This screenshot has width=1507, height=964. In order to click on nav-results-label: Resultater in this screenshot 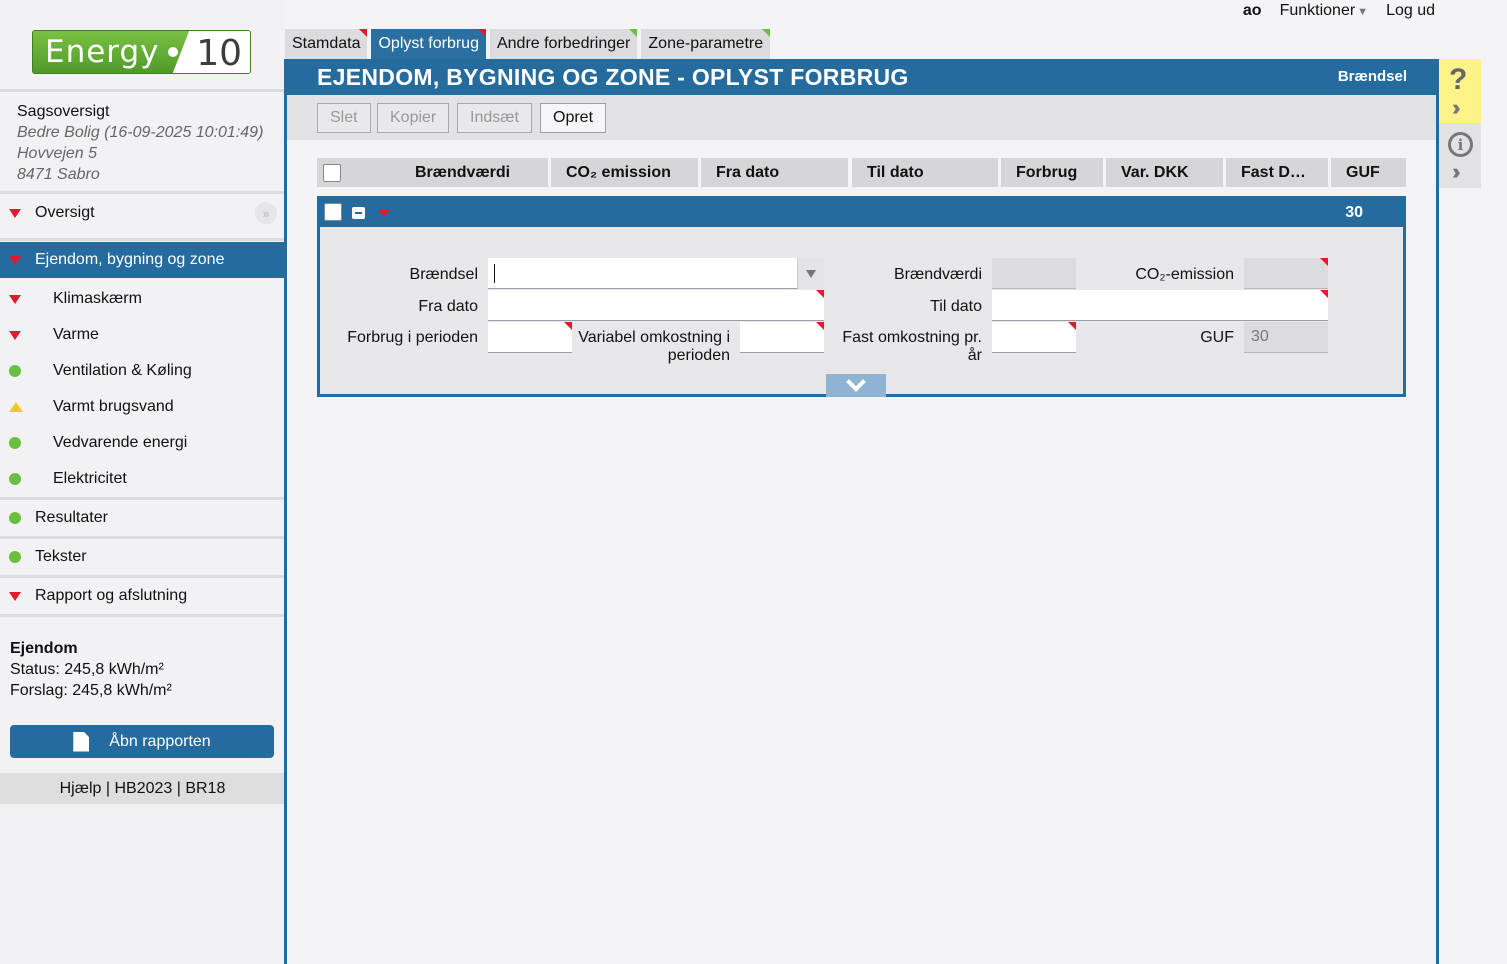, I will do `click(71, 517)`.